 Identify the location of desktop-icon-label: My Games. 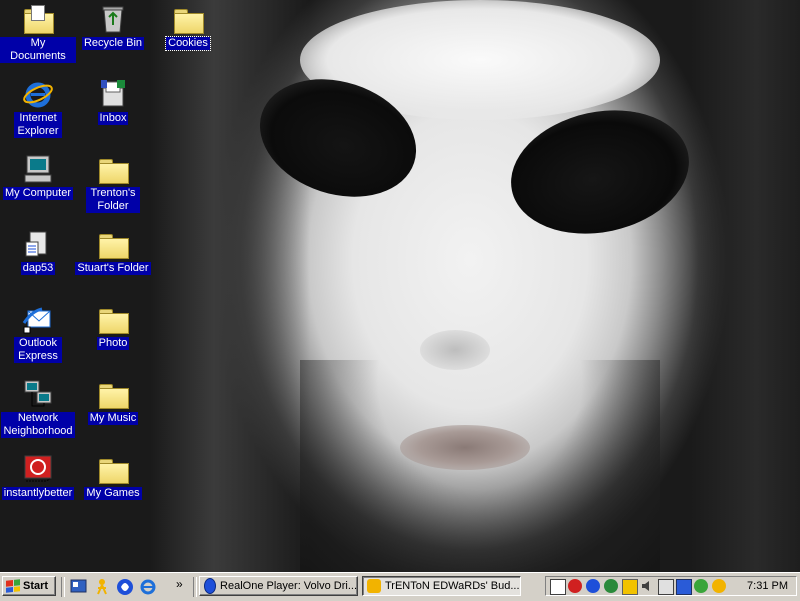
(113, 493).